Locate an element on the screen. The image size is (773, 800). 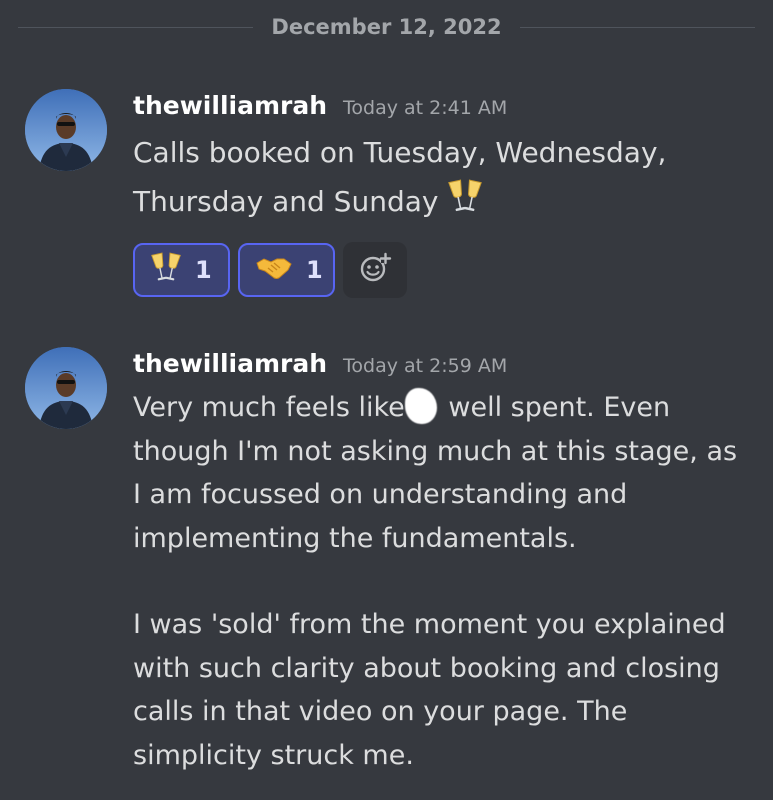
reaction-clinking-glasses: 1 is located at coordinates (181, 270).